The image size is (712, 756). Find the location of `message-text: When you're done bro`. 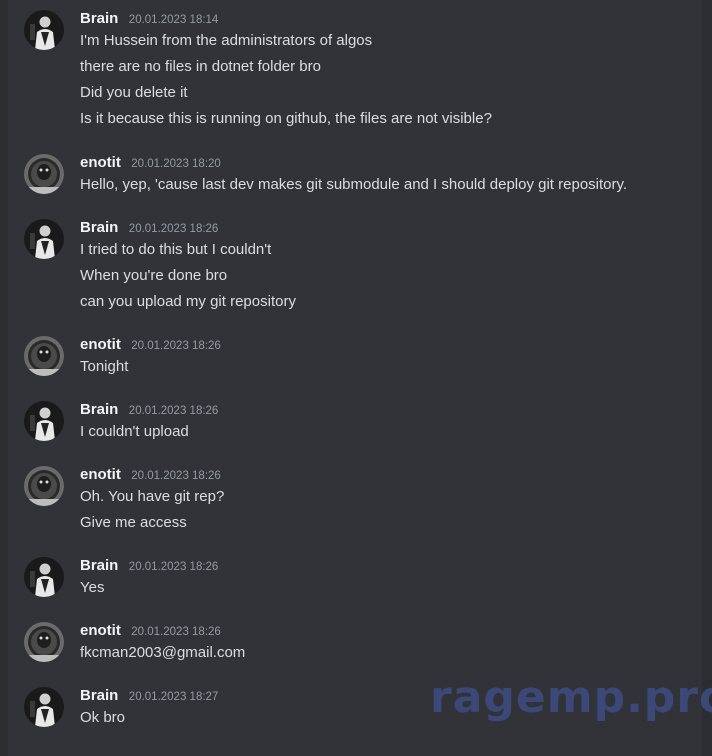

message-text: When you're done bro is located at coordinates (154, 275).